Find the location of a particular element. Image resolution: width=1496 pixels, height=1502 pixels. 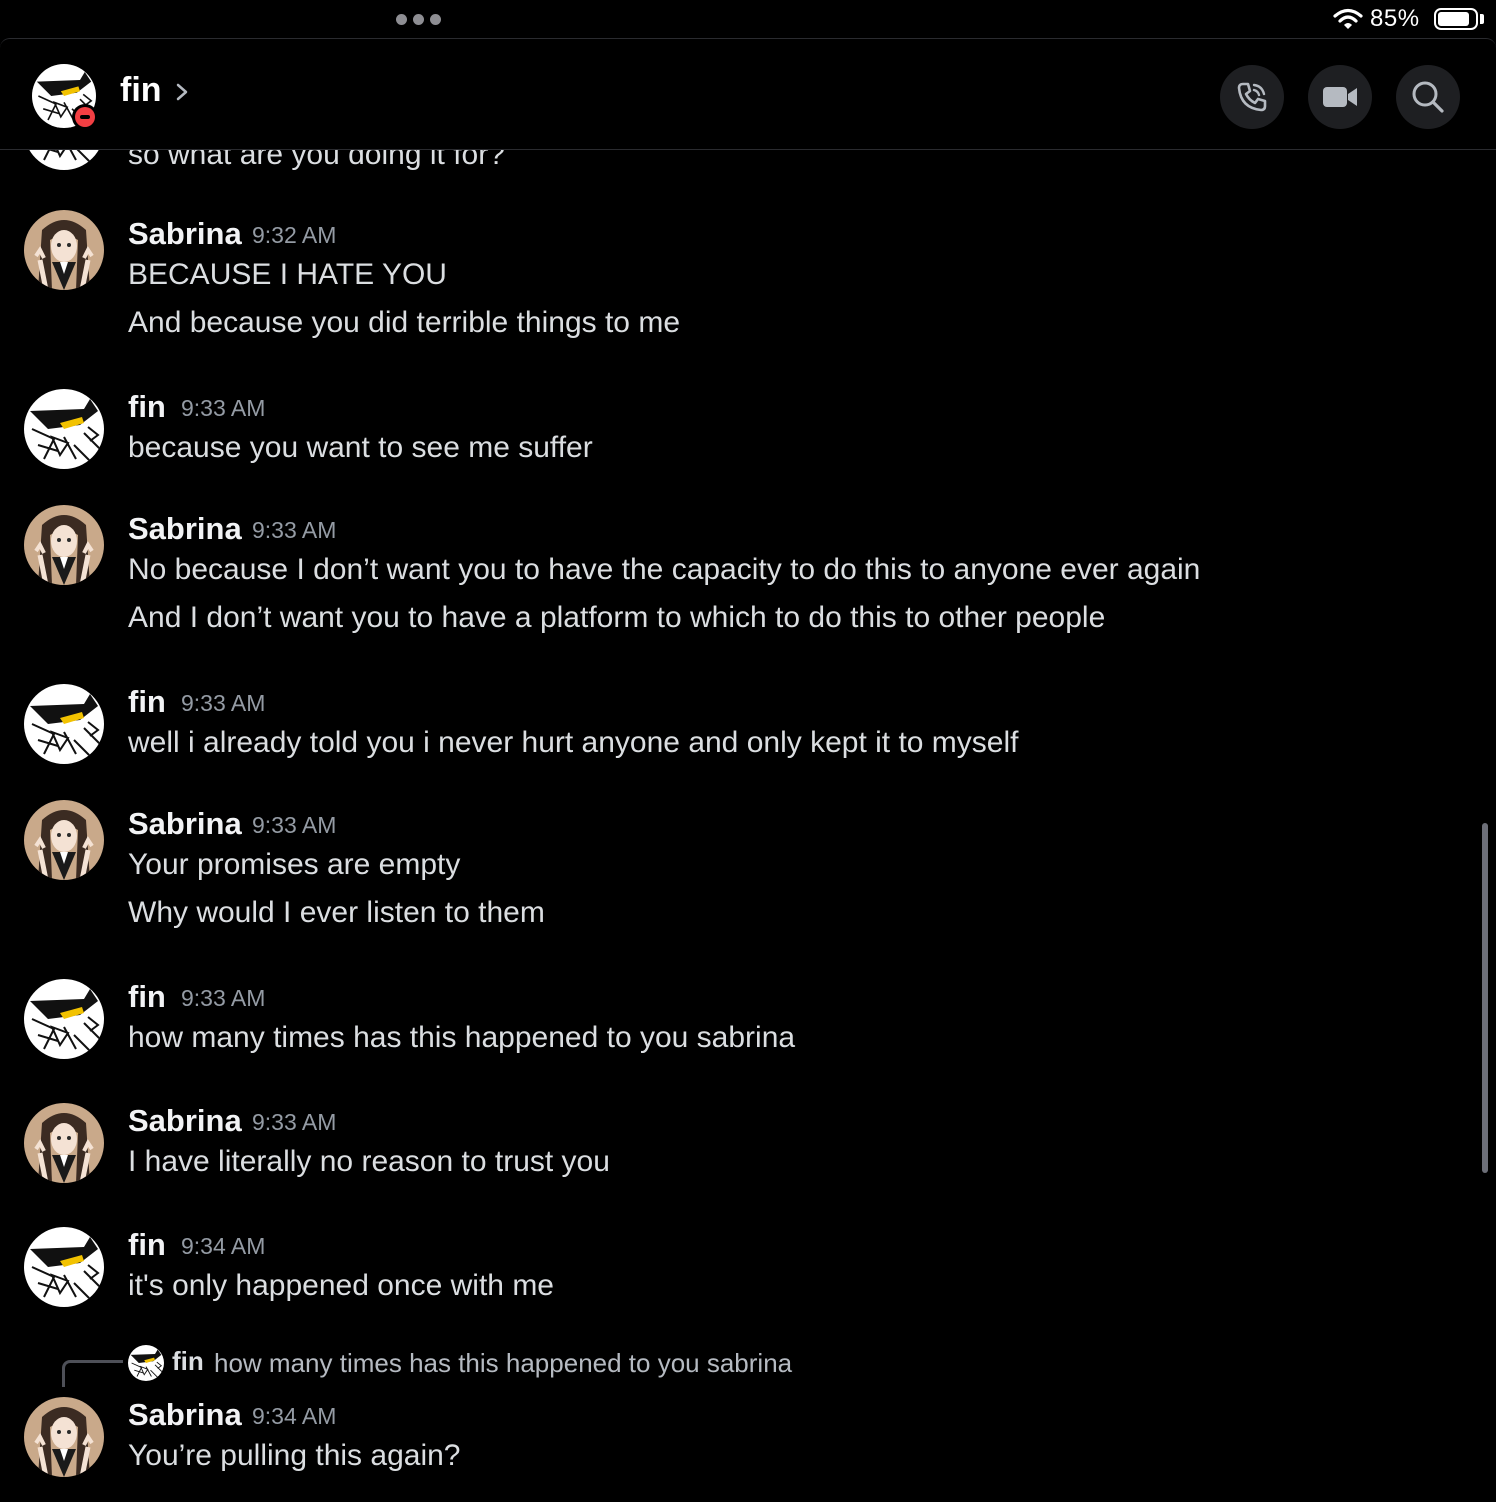

video-camera-icon is located at coordinates (1340, 97).